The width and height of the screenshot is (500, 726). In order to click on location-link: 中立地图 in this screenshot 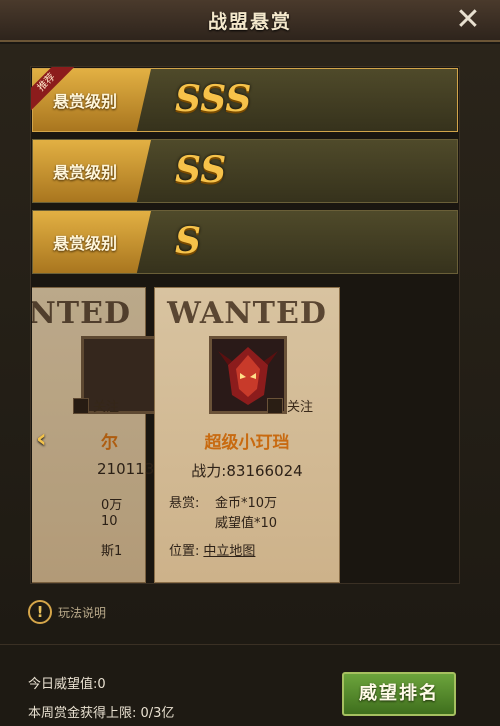, I will do `click(229, 551)`.